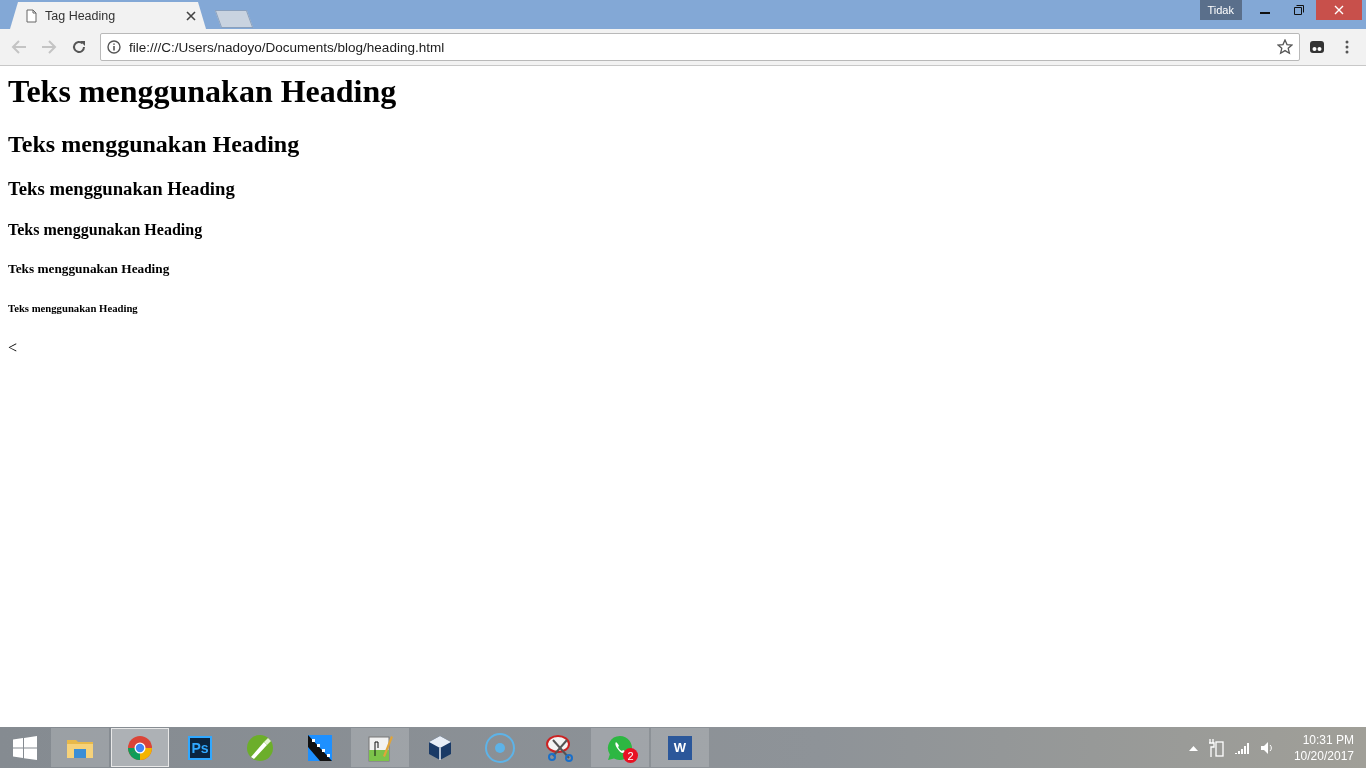  What do you see at coordinates (108, 15) in the screenshot?
I see `browser-tab: Tag Heading` at bounding box center [108, 15].